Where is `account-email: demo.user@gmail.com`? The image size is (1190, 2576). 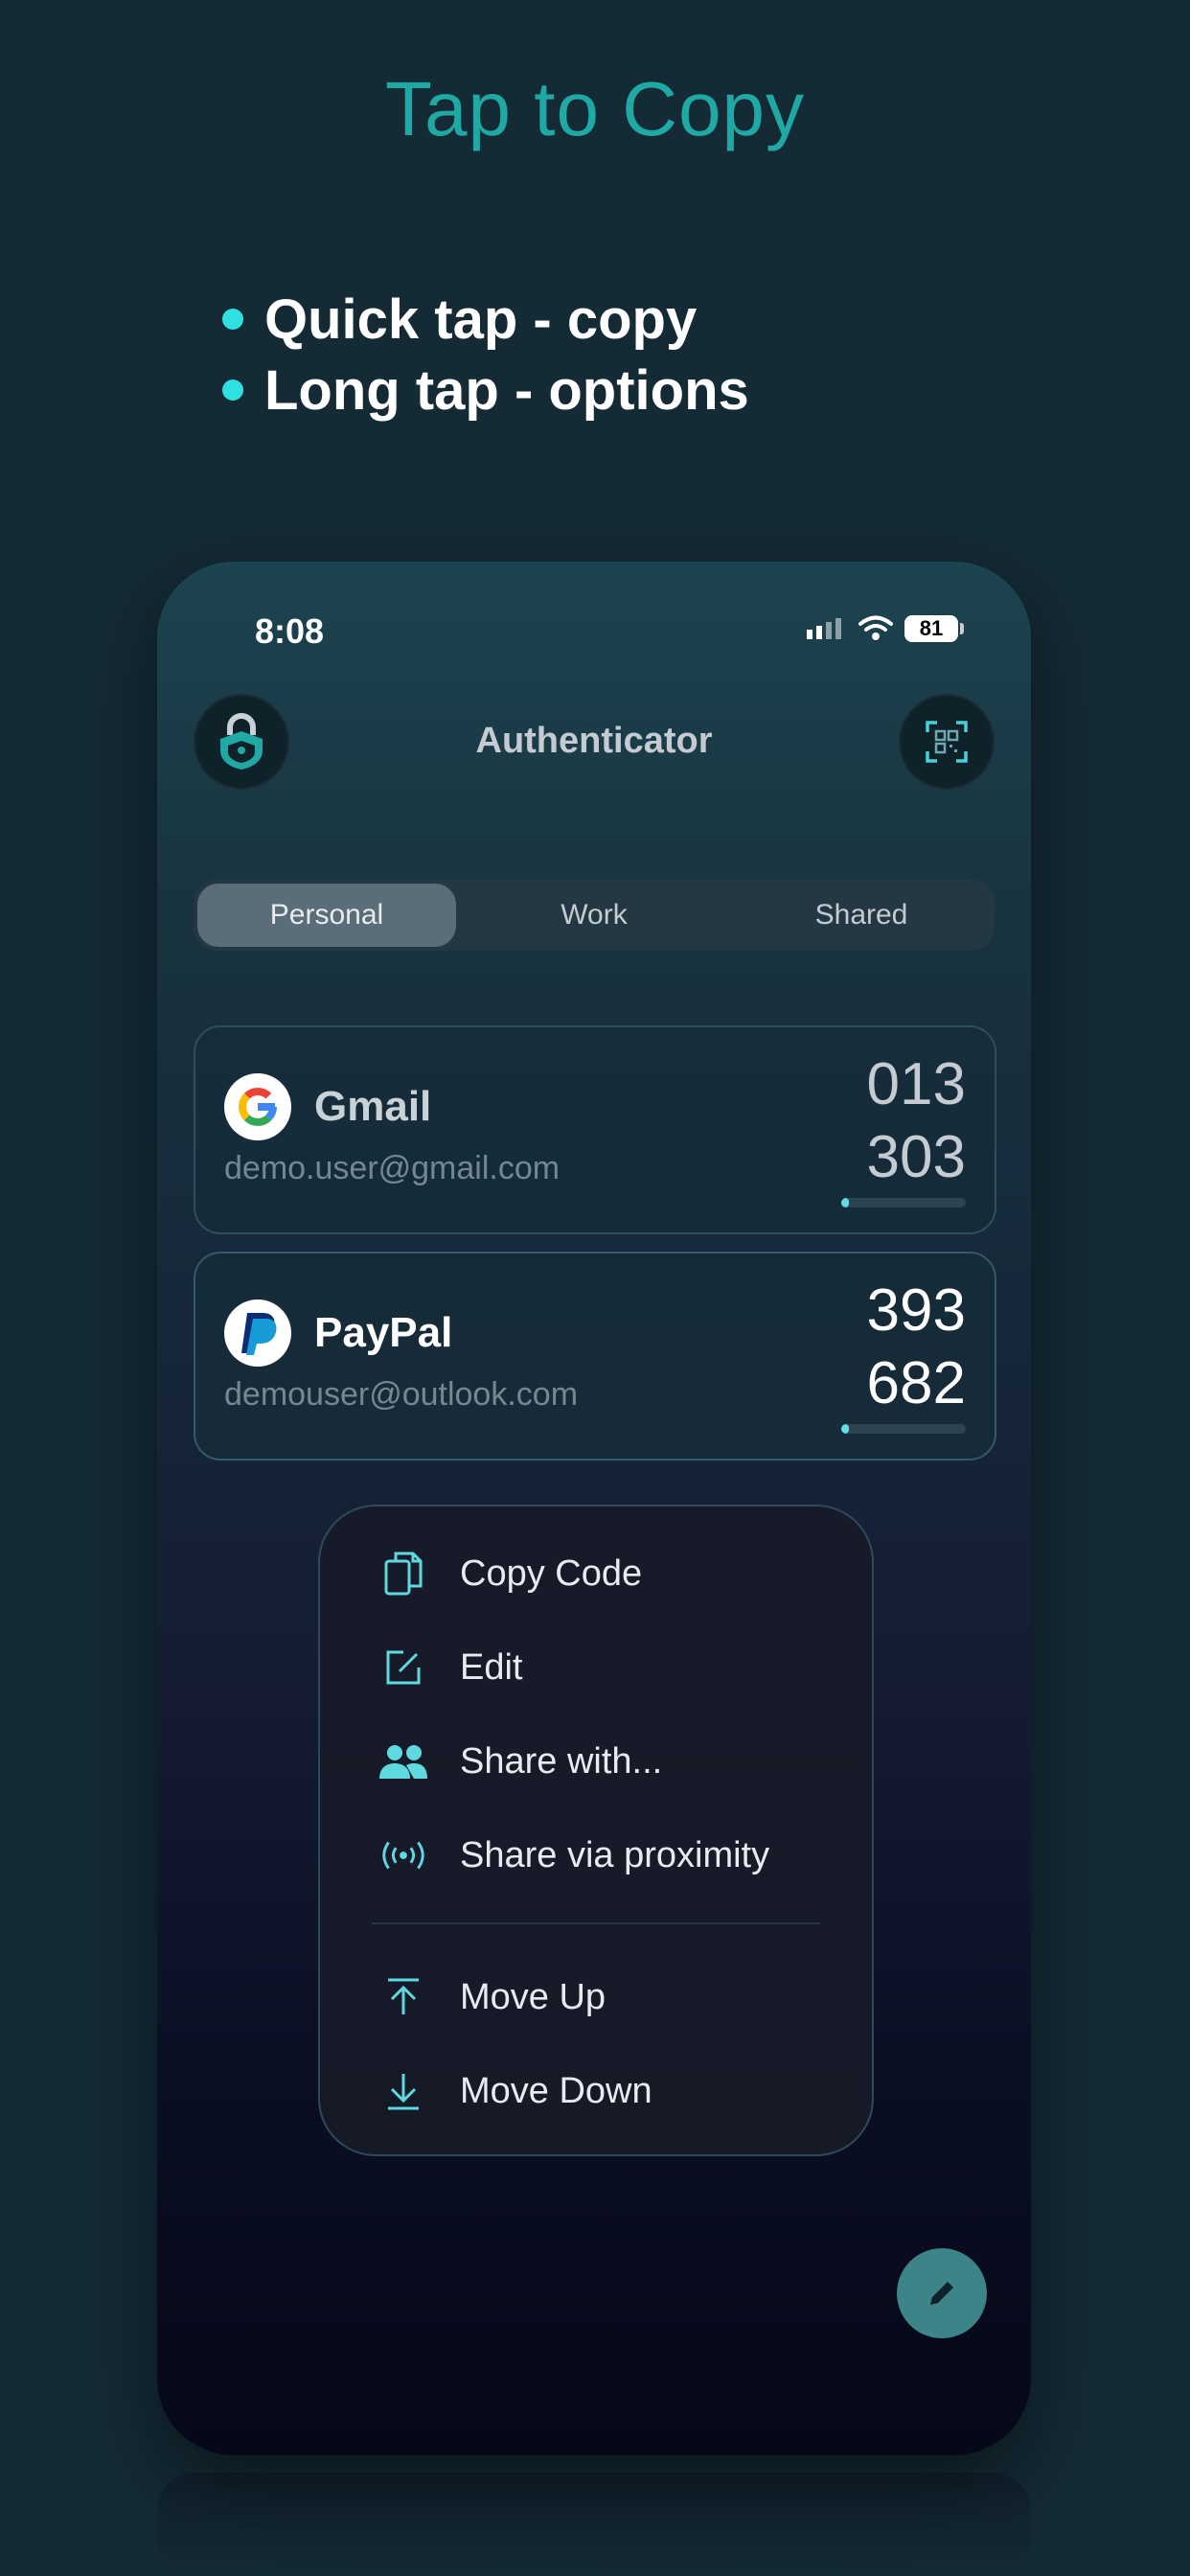 account-email: demo.user@gmail.com is located at coordinates (393, 1168).